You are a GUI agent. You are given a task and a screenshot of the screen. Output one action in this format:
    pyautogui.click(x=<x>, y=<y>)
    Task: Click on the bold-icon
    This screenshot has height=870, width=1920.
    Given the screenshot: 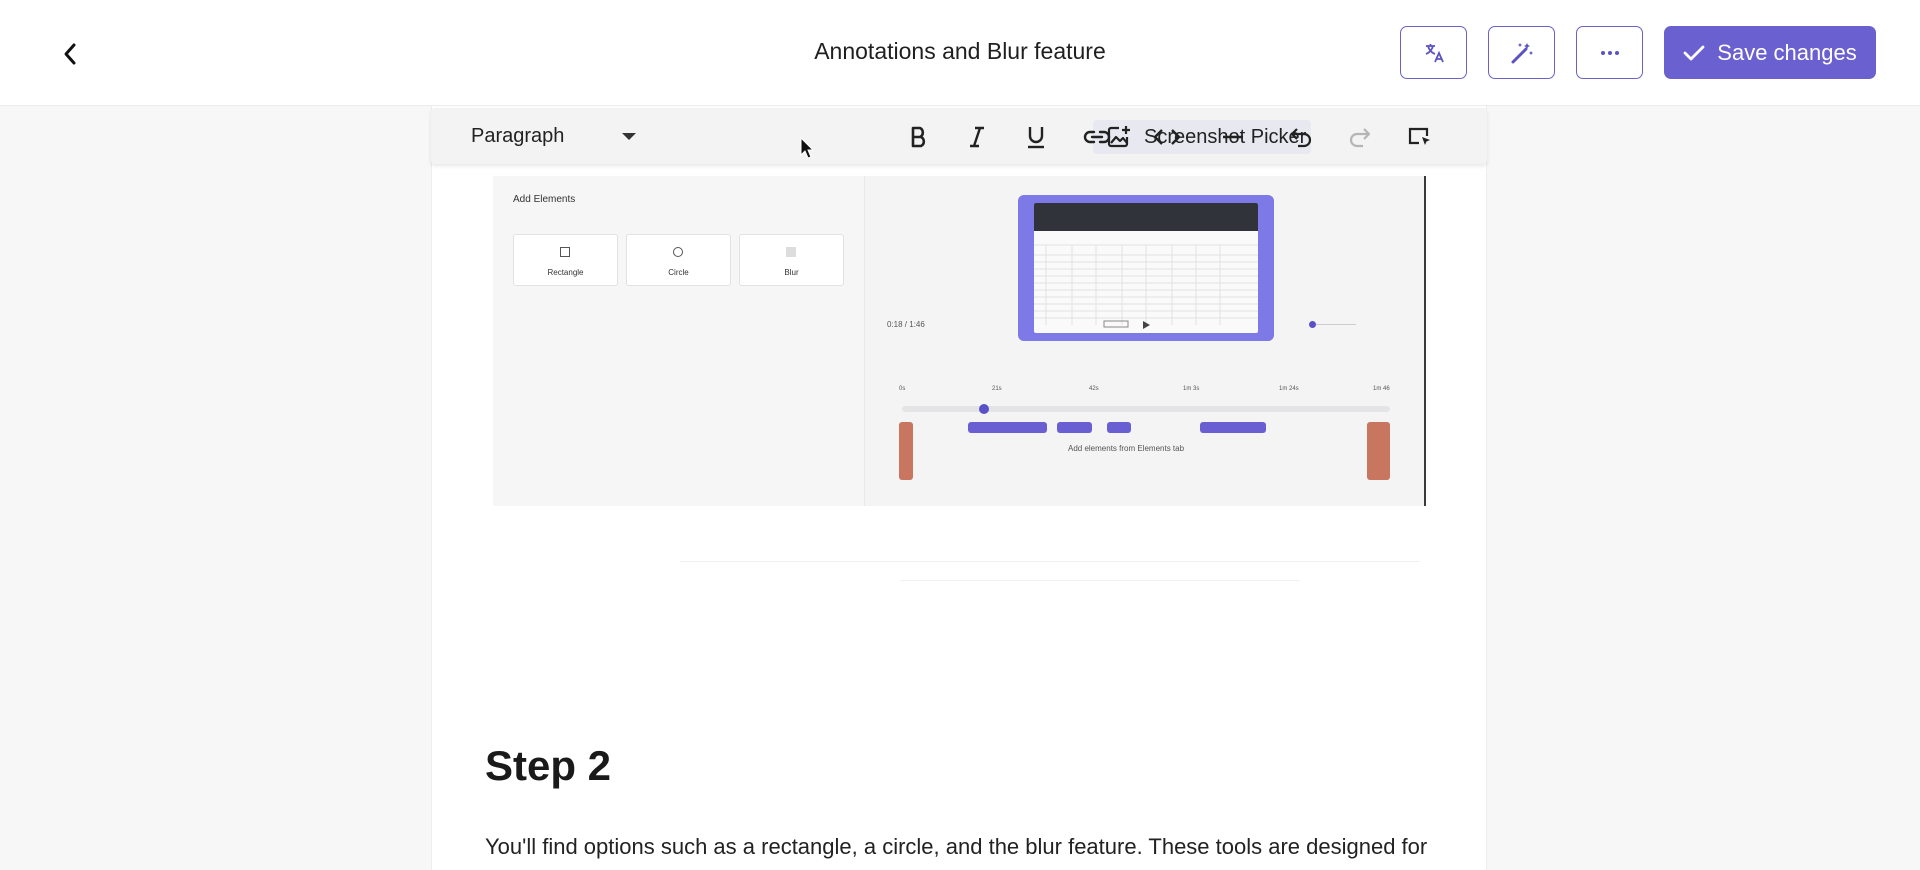 What is the action you would take?
    pyautogui.click(x=918, y=137)
    